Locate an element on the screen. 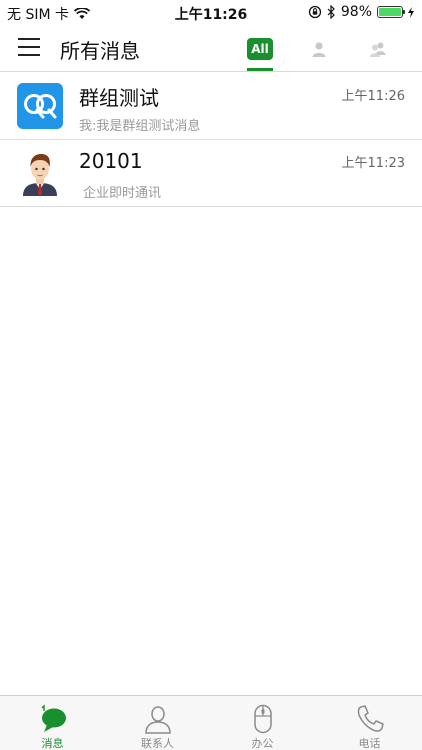 This screenshot has width=422, height=750. charging-icon is located at coordinates (411, 12).